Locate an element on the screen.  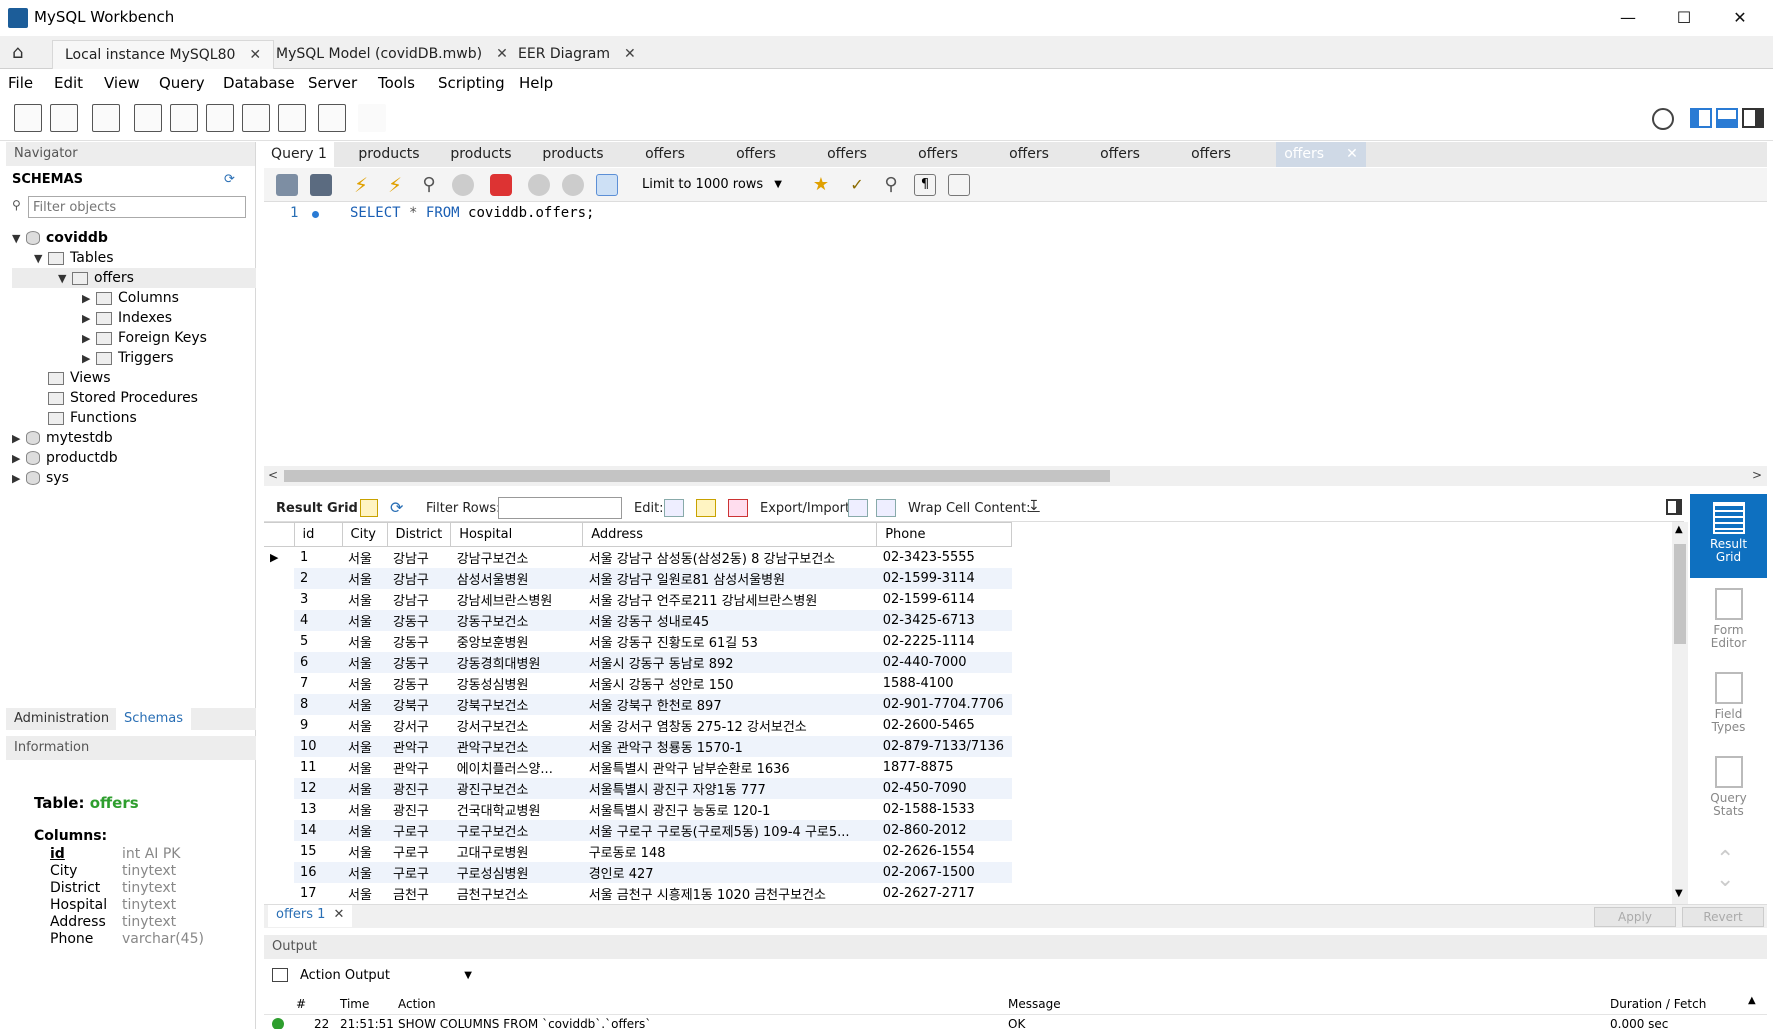
table-cell: 강북구보건소 is located at coordinates (516, 704).